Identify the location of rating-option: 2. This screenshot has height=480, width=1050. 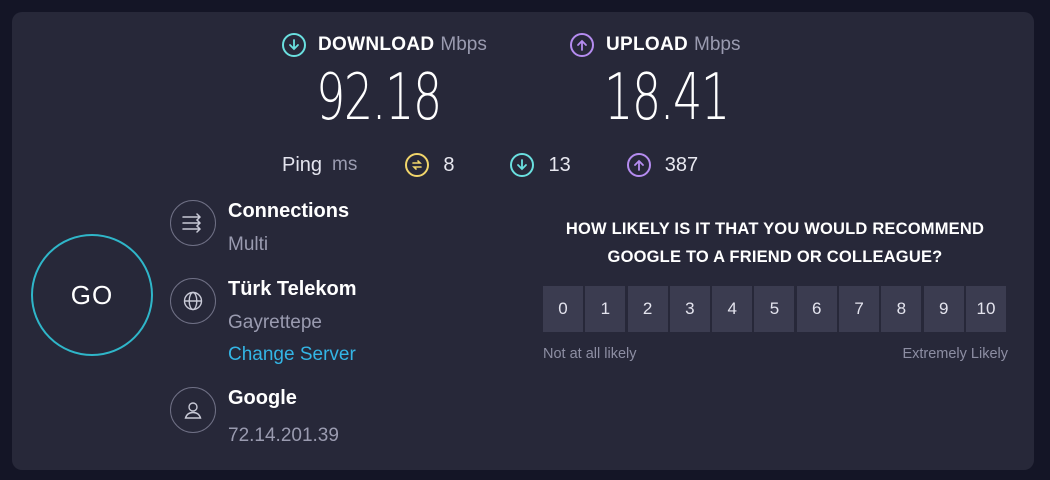
(647, 309).